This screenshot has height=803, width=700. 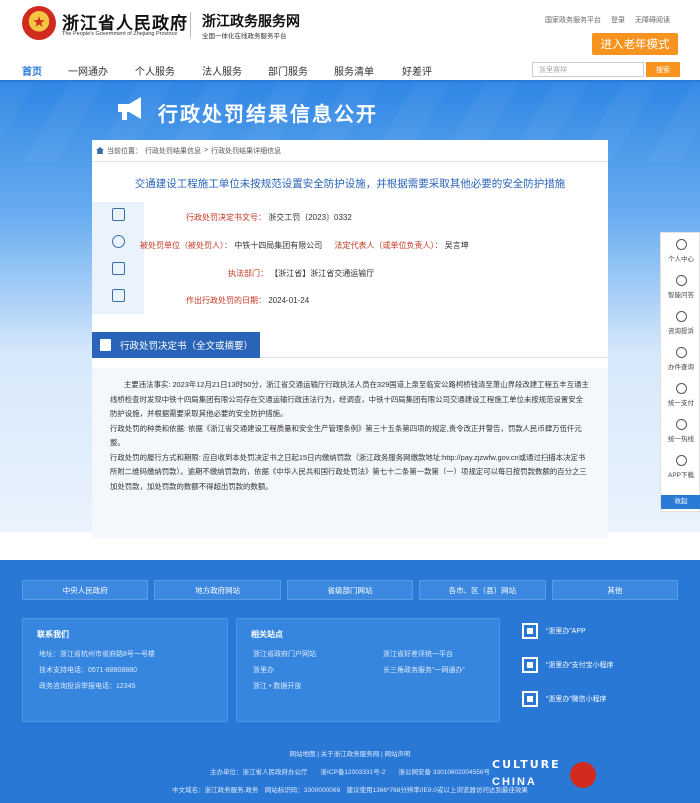 I want to click on decision-number-row: 行政处罚决定书文号： 浙交工罚〔2023〕0332, so click(x=269, y=217).